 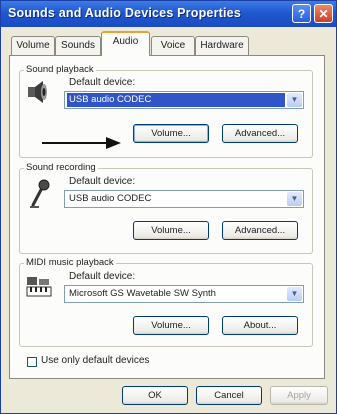 What do you see at coordinates (173, 45) in the screenshot?
I see `tab-voice: Voice` at bounding box center [173, 45].